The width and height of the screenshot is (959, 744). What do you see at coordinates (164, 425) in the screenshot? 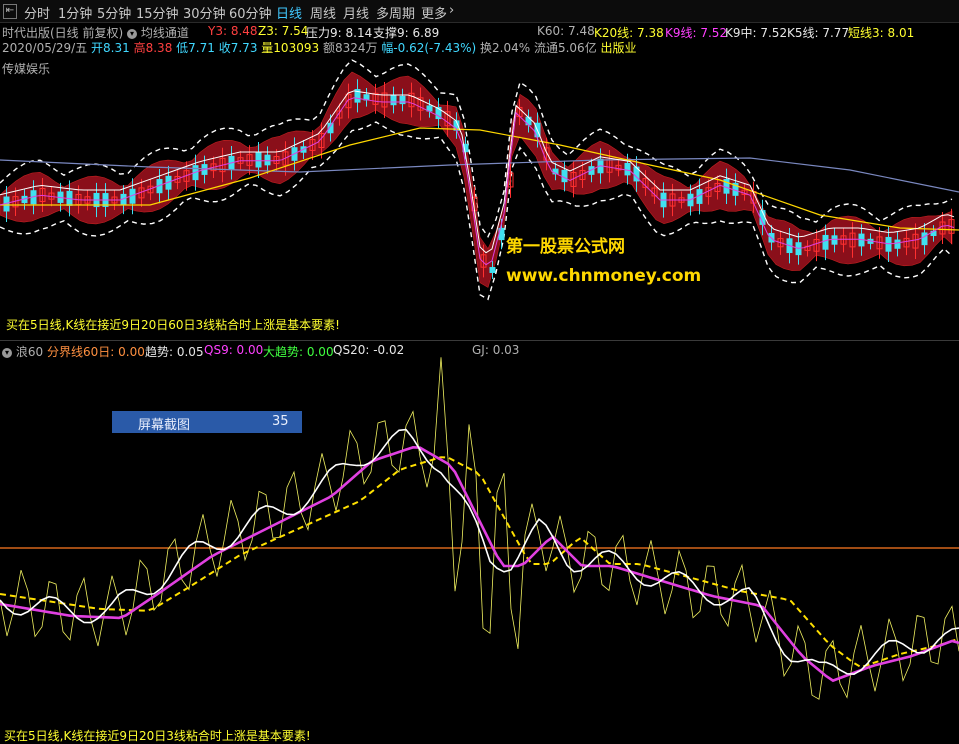
I see `tooltip-label: 屏幕截图` at bounding box center [164, 425].